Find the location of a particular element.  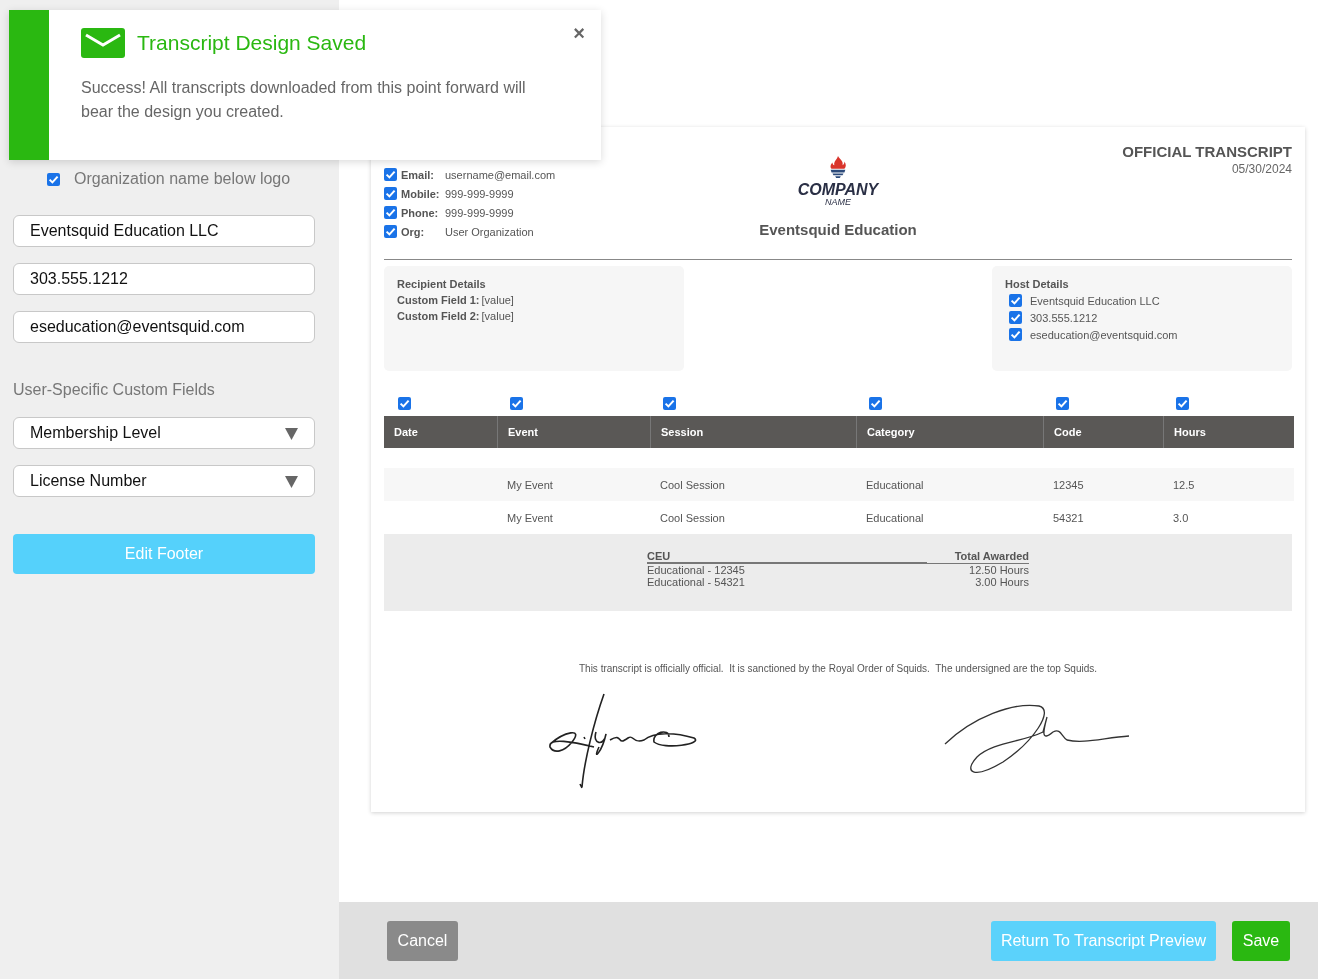

section-label: User-Specific Custom Fields is located at coordinates (114, 390).